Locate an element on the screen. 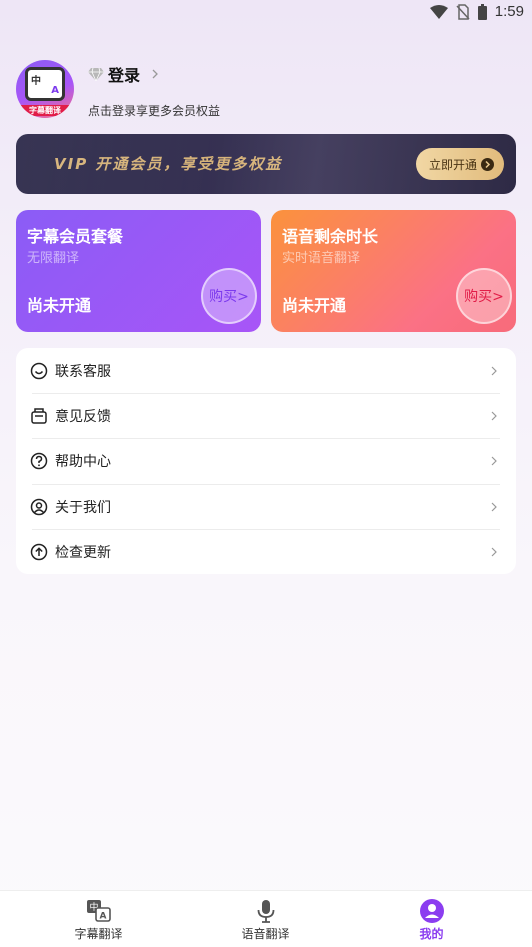  buy-voice-time-button: 购买> is located at coordinates (484, 296).